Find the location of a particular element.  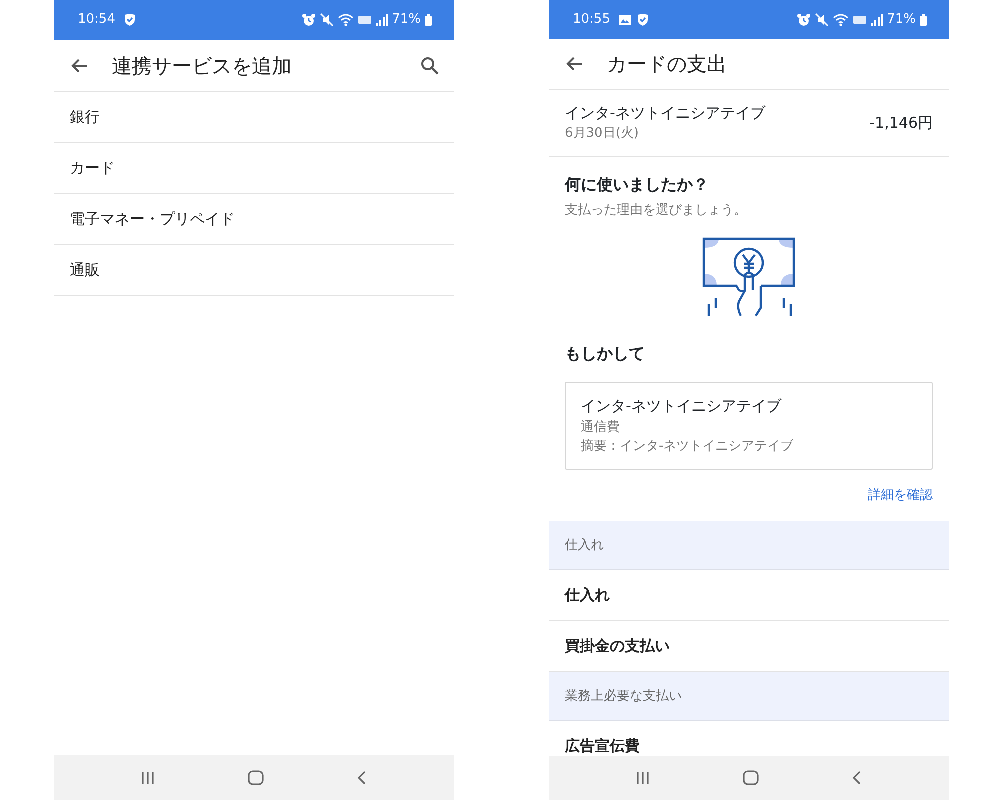

details-link: 詳細を確認 is located at coordinates (900, 496).